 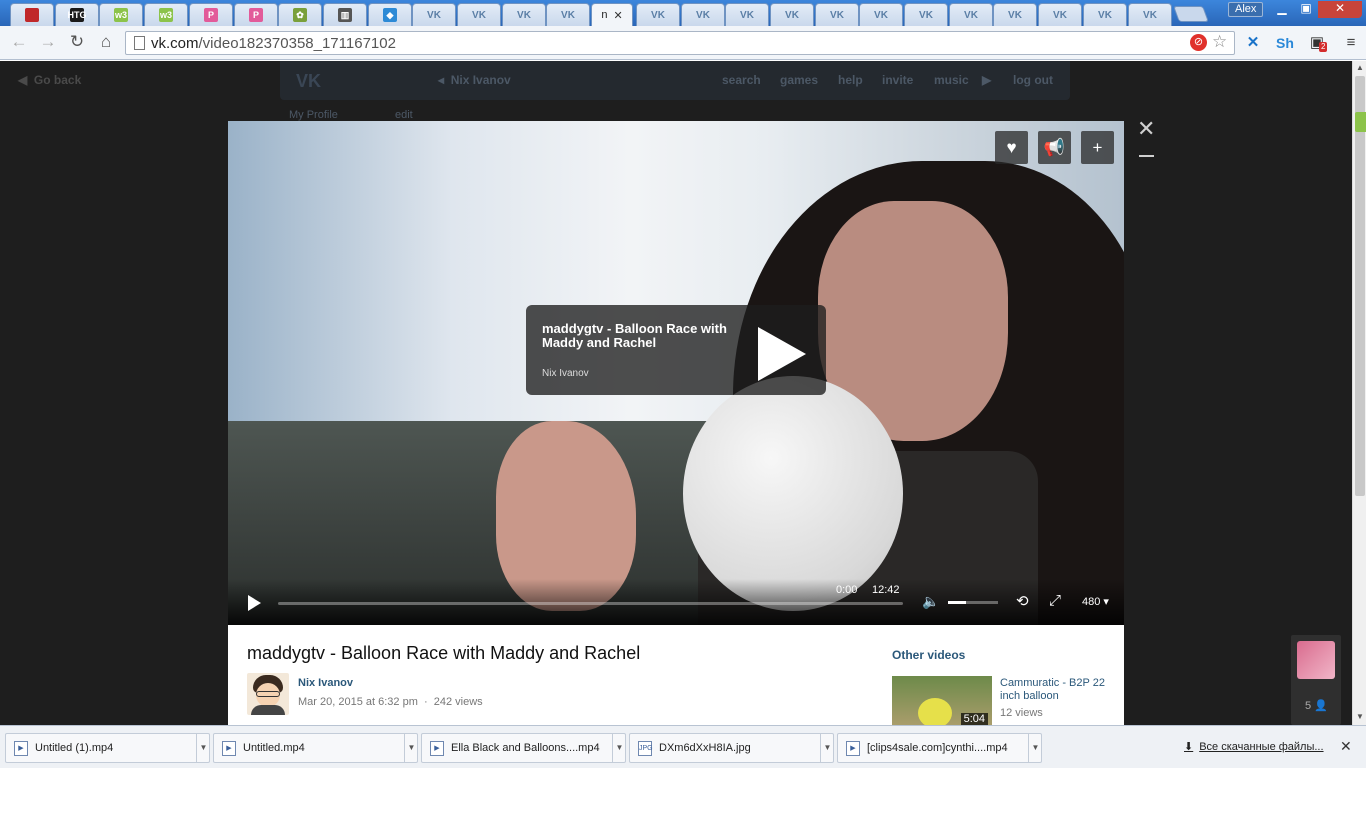 What do you see at coordinates (1146, 156) in the screenshot?
I see `minimize-video-icon` at bounding box center [1146, 156].